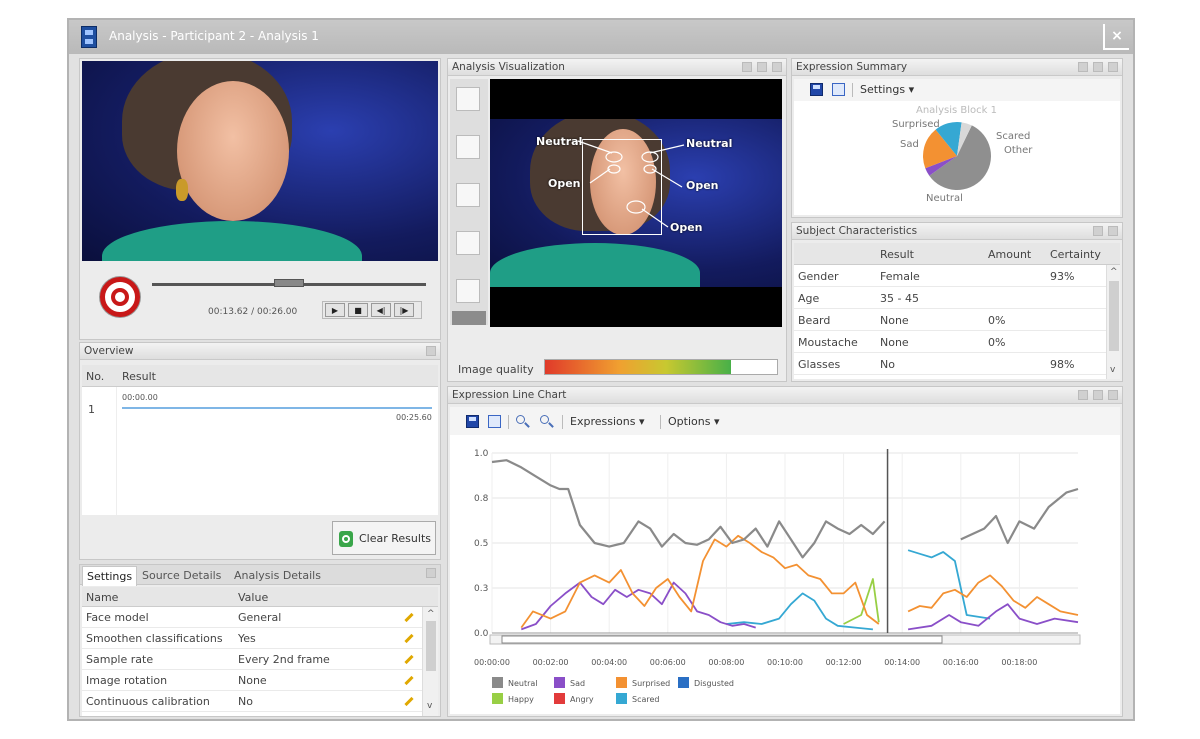 This screenshot has height=739, width=1200. Describe the element at coordinates (785, 395) in the screenshot. I see `linechart-header: Expression Line Chart` at that location.